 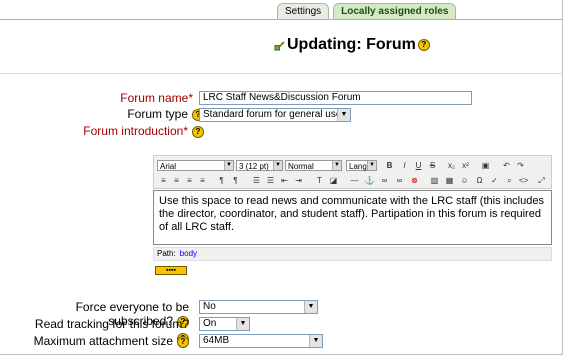 What do you see at coordinates (449, 180) in the screenshot?
I see `table-icon: ▦` at bounding box center [449, 180].